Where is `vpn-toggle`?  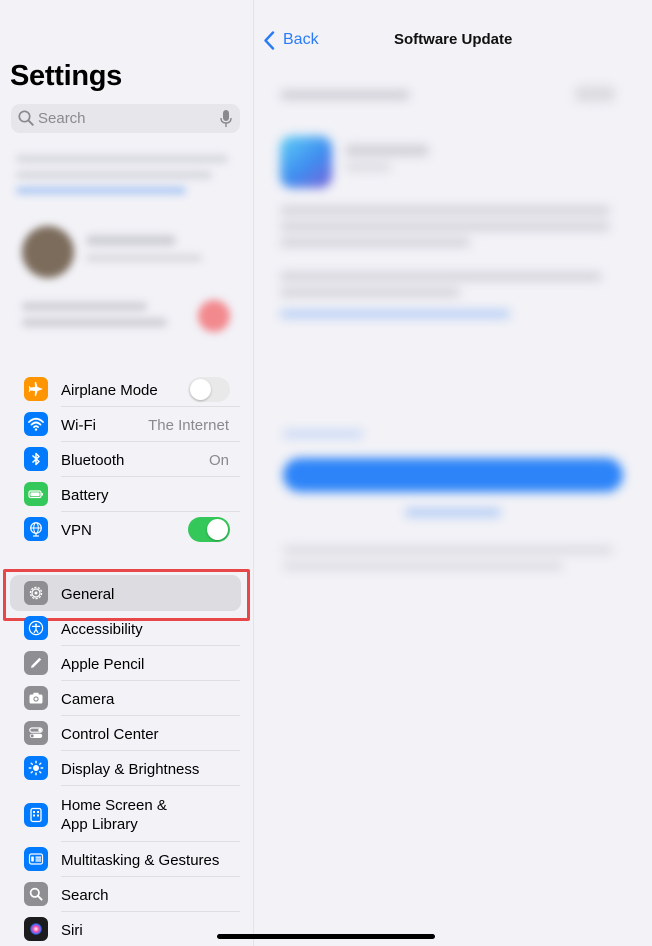 vpn-toggle is located at coordinates (209, 529).